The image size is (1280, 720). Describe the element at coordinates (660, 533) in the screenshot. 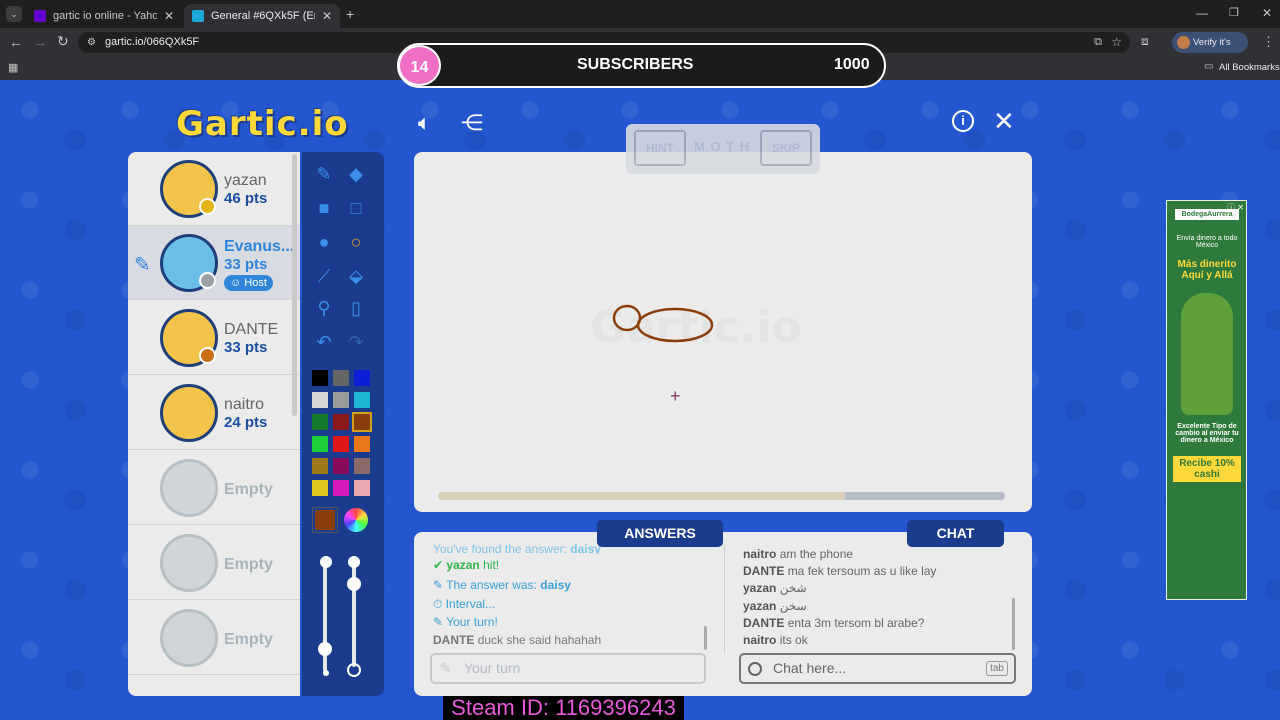

I see `tab-answers: ANSWERS` at that location.